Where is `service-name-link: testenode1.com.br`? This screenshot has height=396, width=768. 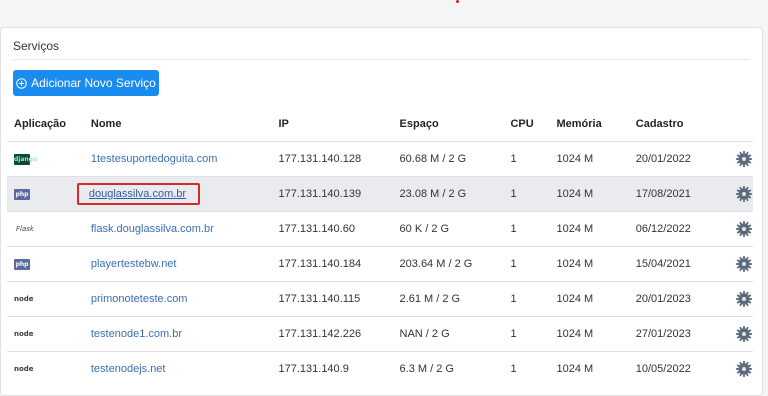
service-name-link: testenode1.com.br is located at coordinates (136, 334).